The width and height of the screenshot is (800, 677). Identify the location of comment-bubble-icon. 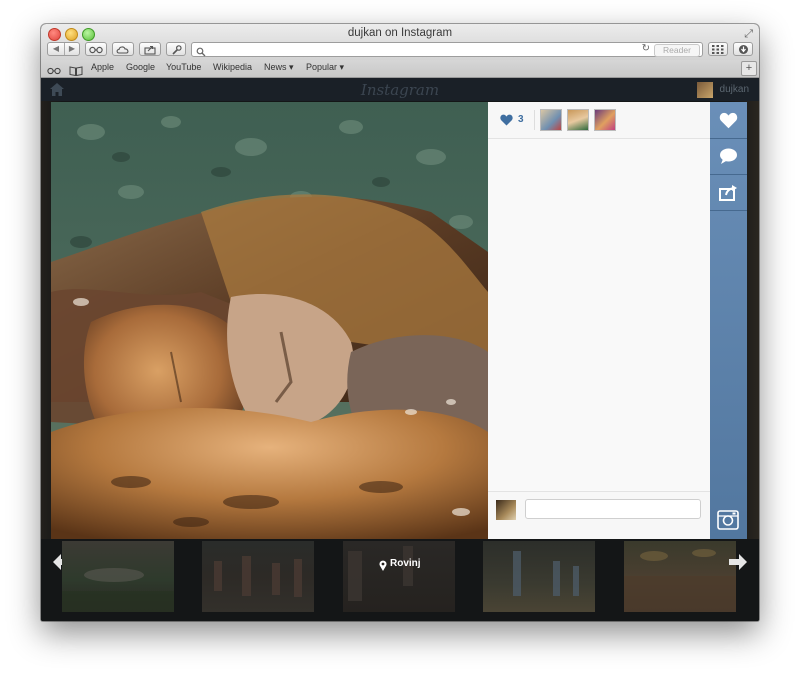
(728, 159).